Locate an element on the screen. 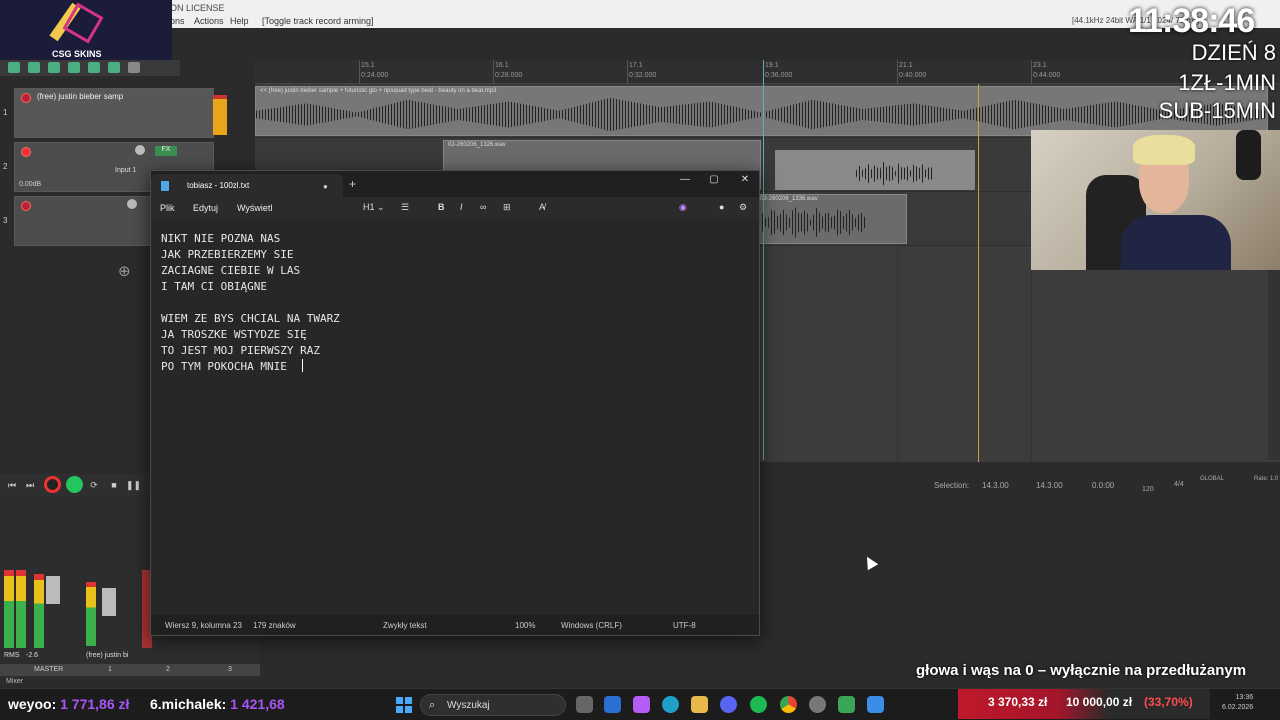  table-icon: ⊞ is located at coordinates (507, 207).